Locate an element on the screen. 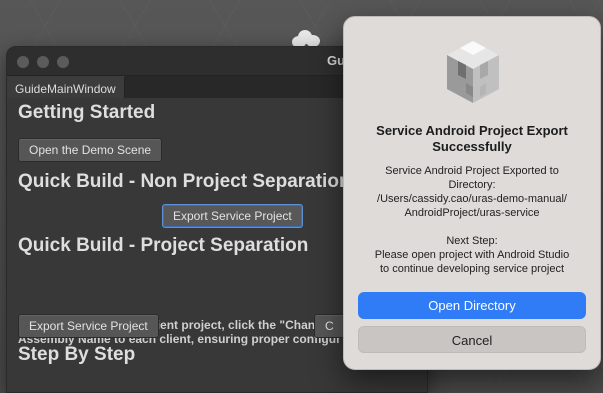 The width and height of the screenshot is (603, 393). zoom-window-button is located at coordinates (63, 62).